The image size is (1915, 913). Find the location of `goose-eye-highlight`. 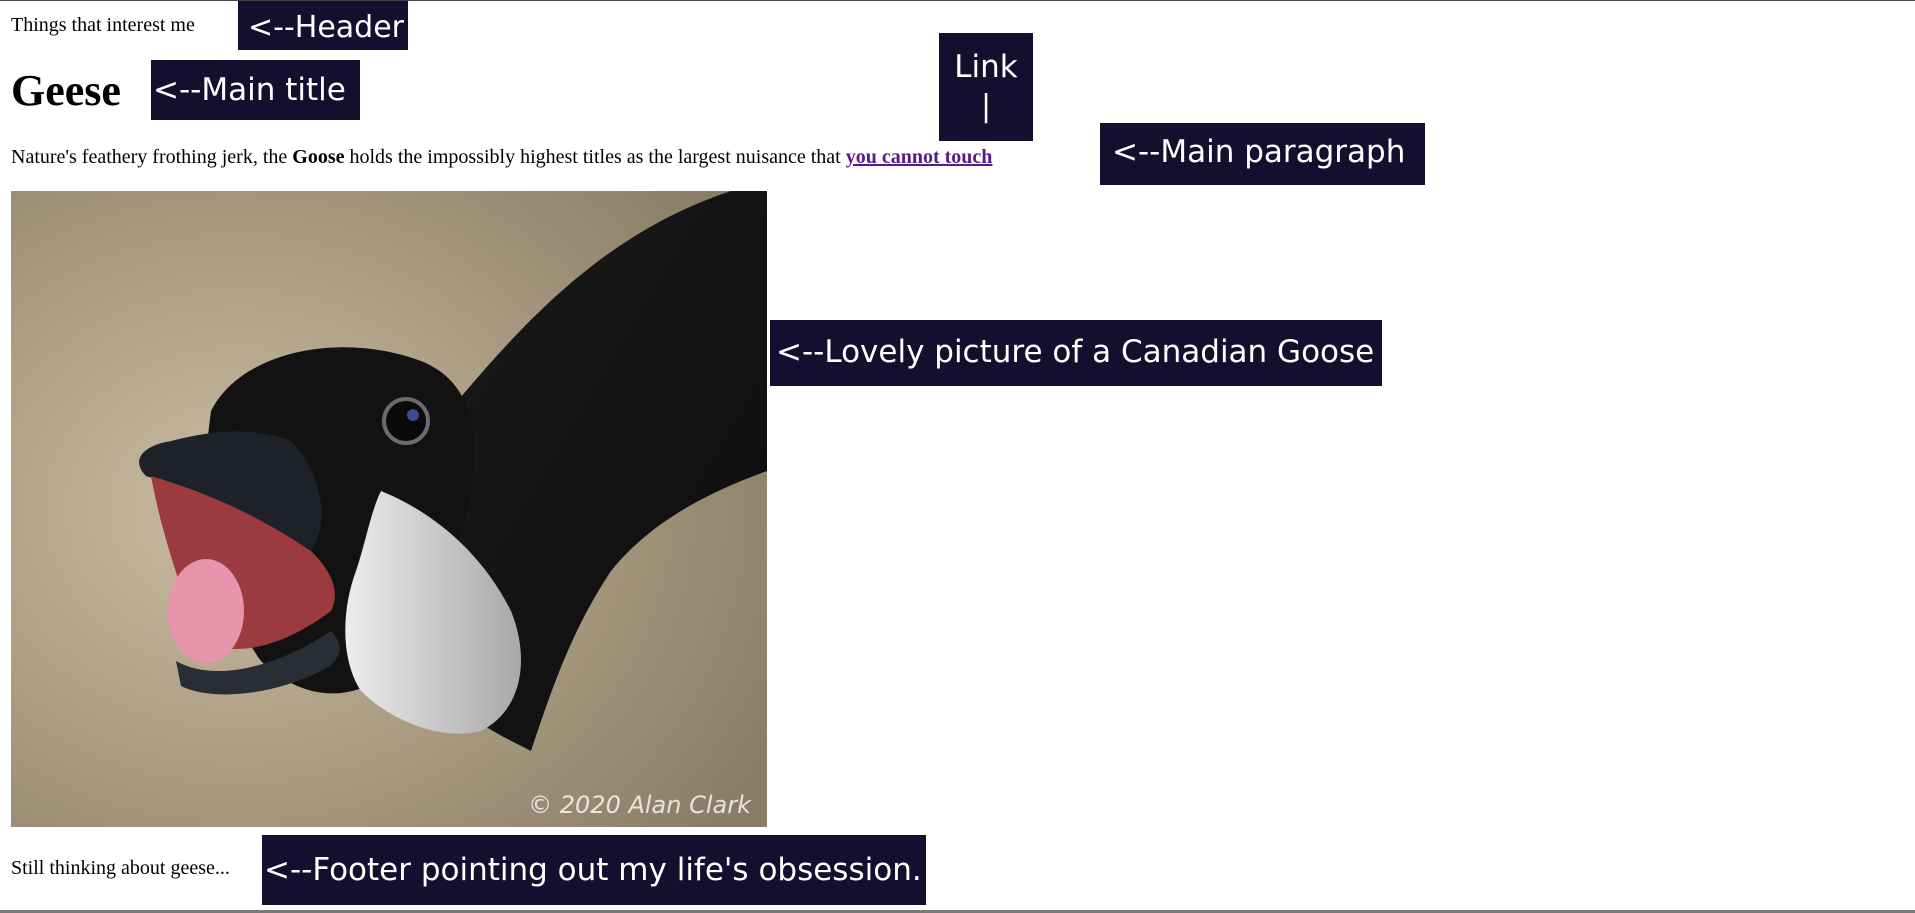

goose-eye-highlight is located at coordinates (413, 415).